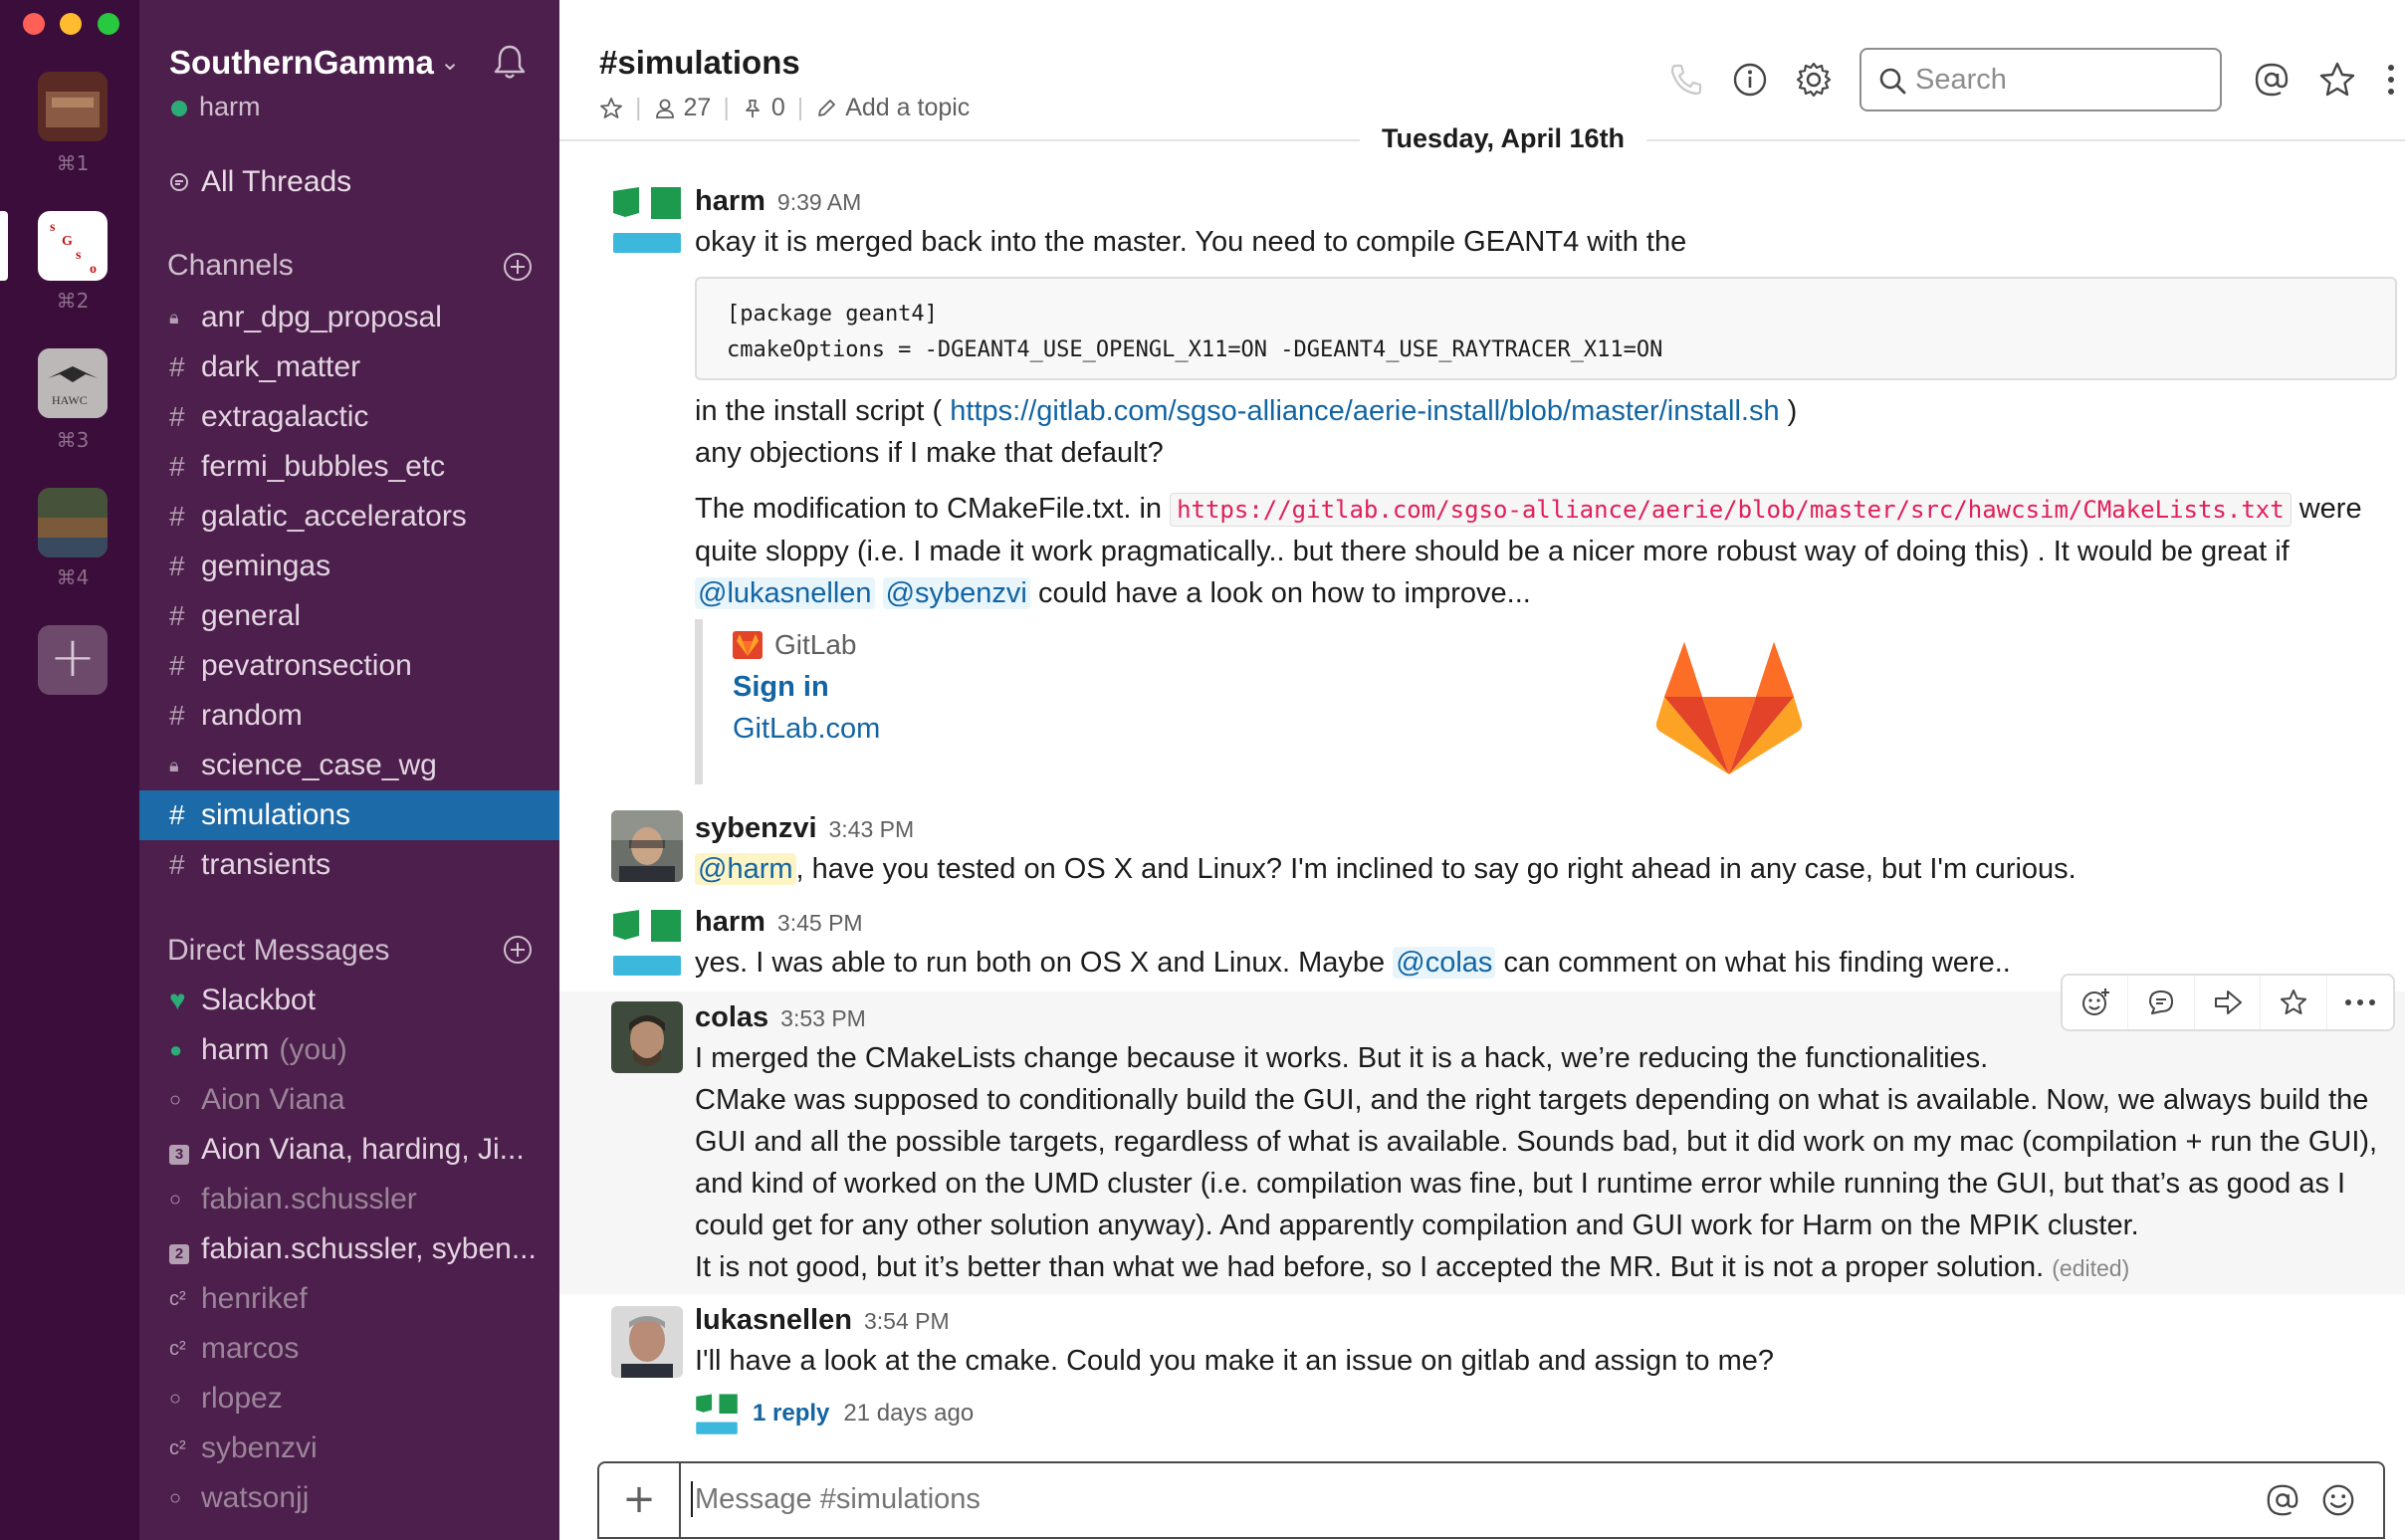  Describe the element at coordinates (276, 182) in the screenshot. I see `all-threads-label: All Threads` at that location.